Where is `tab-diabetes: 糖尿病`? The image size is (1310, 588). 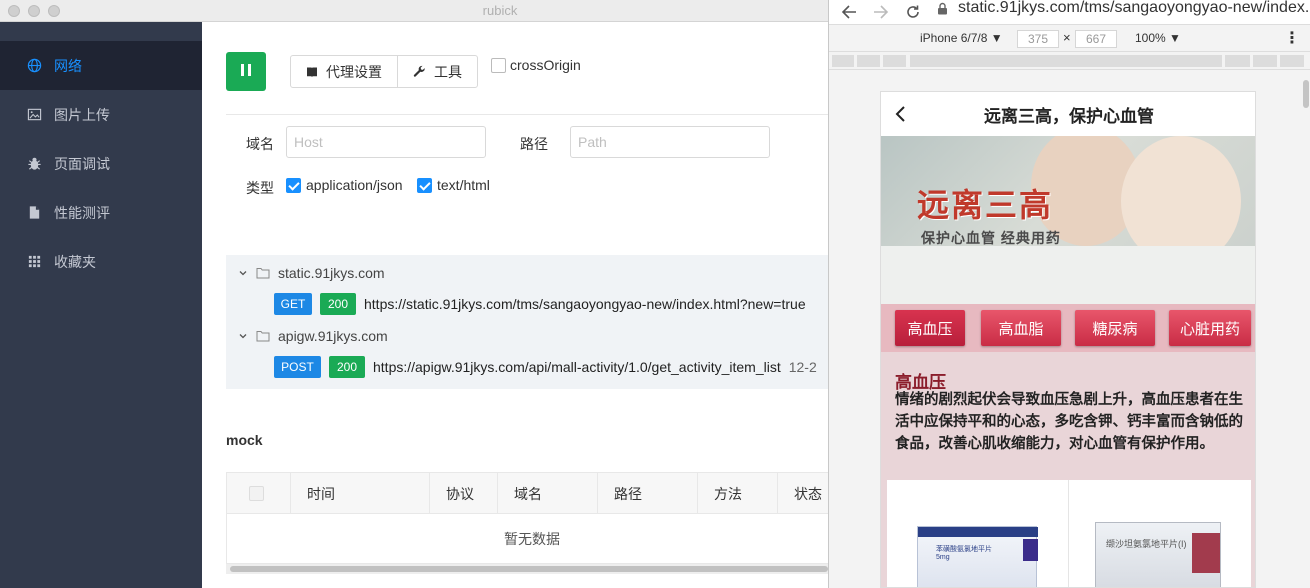
tab-diabetes: 糖尿病 is located at coordinates (1115, 328).